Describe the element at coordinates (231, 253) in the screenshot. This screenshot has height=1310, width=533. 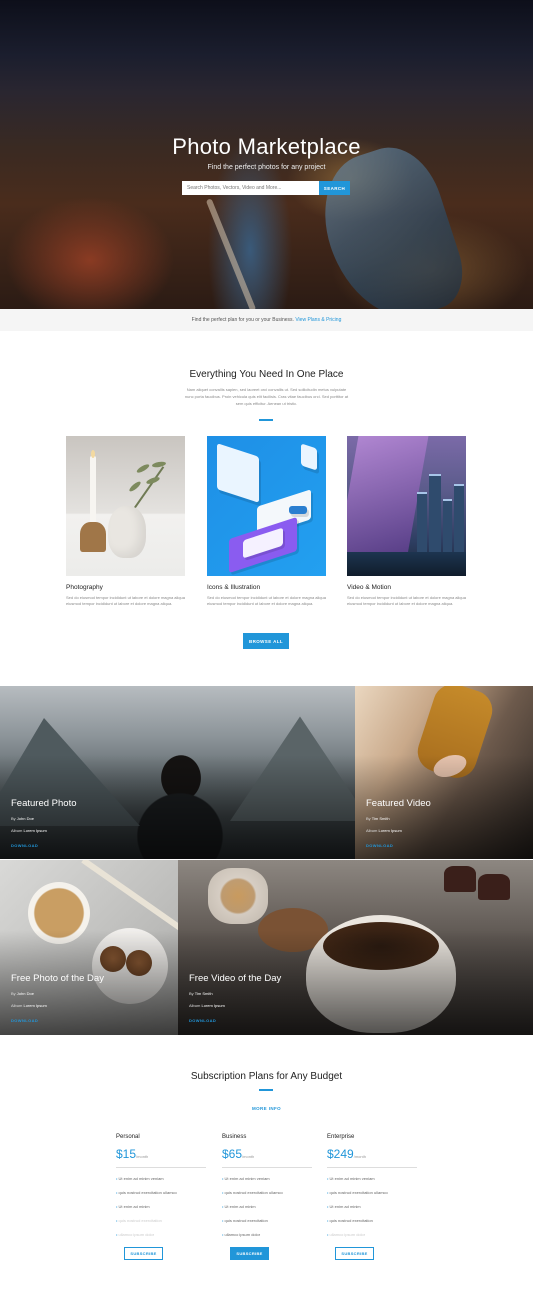
I see `hero-road-shape` at that location.